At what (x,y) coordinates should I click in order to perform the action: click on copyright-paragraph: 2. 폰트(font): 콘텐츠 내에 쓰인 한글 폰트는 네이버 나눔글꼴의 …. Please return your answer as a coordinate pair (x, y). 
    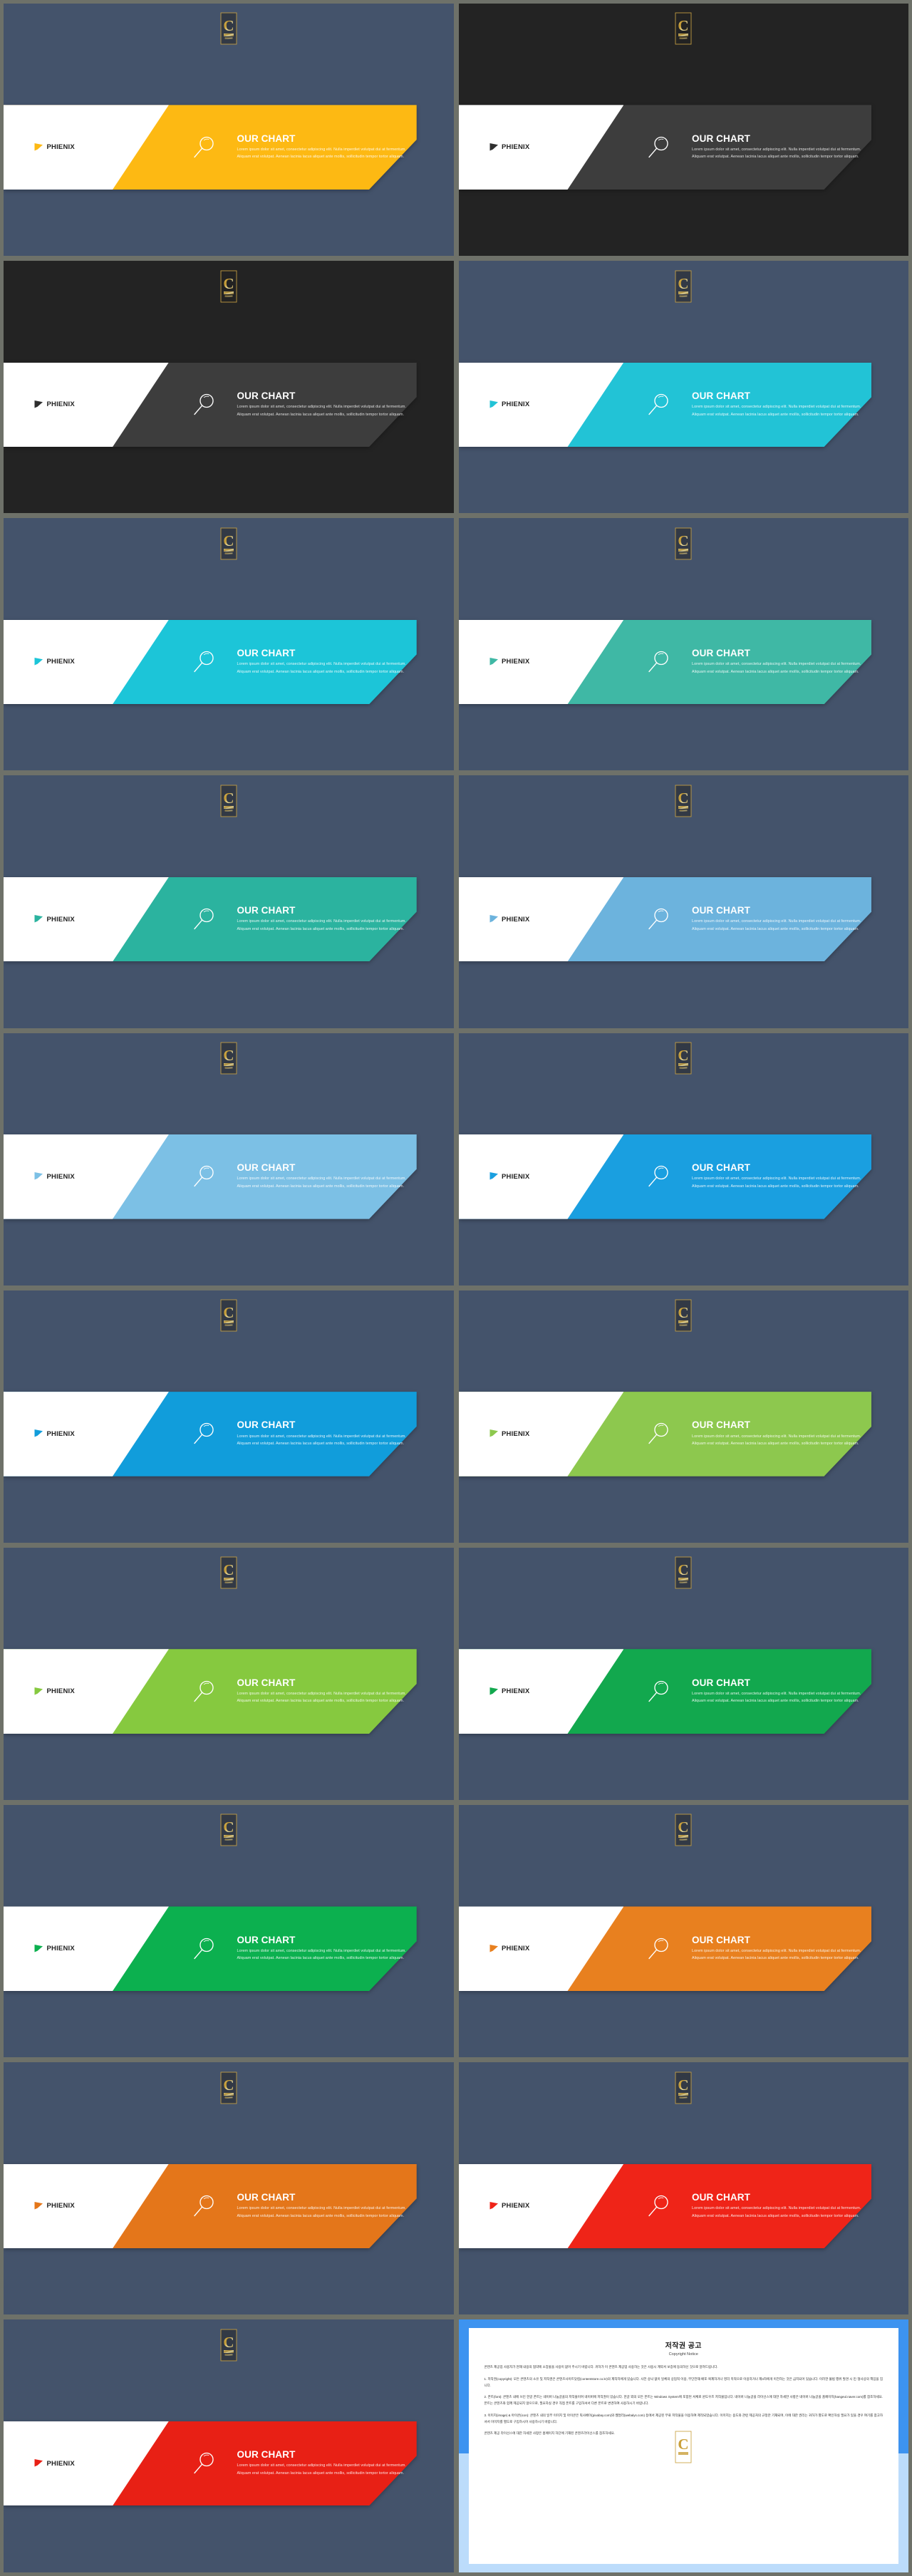
    Looking at the image, I should click on (684, 2400).